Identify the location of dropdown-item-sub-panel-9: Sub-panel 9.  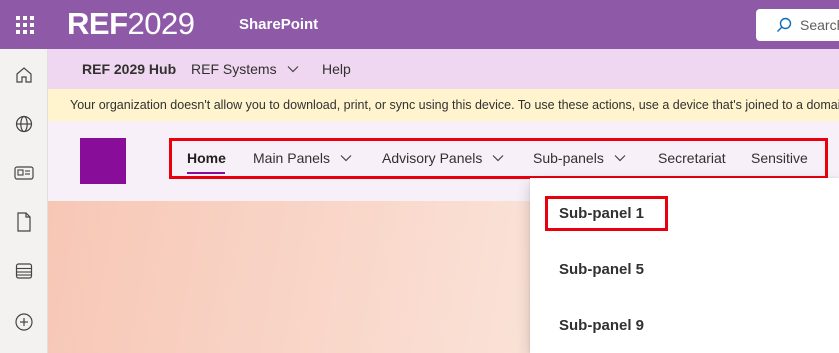
(601, 325).